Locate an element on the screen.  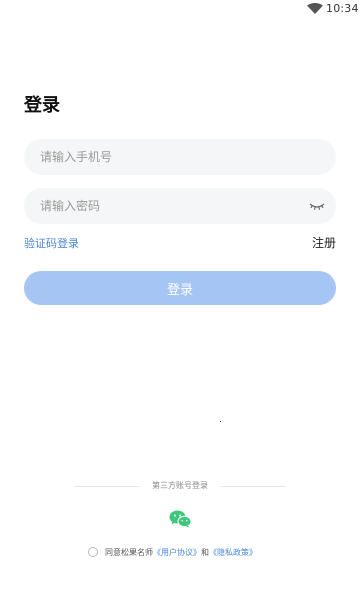
user-agreement-link: 《用户协议》 is located at coordinates (177, 552).